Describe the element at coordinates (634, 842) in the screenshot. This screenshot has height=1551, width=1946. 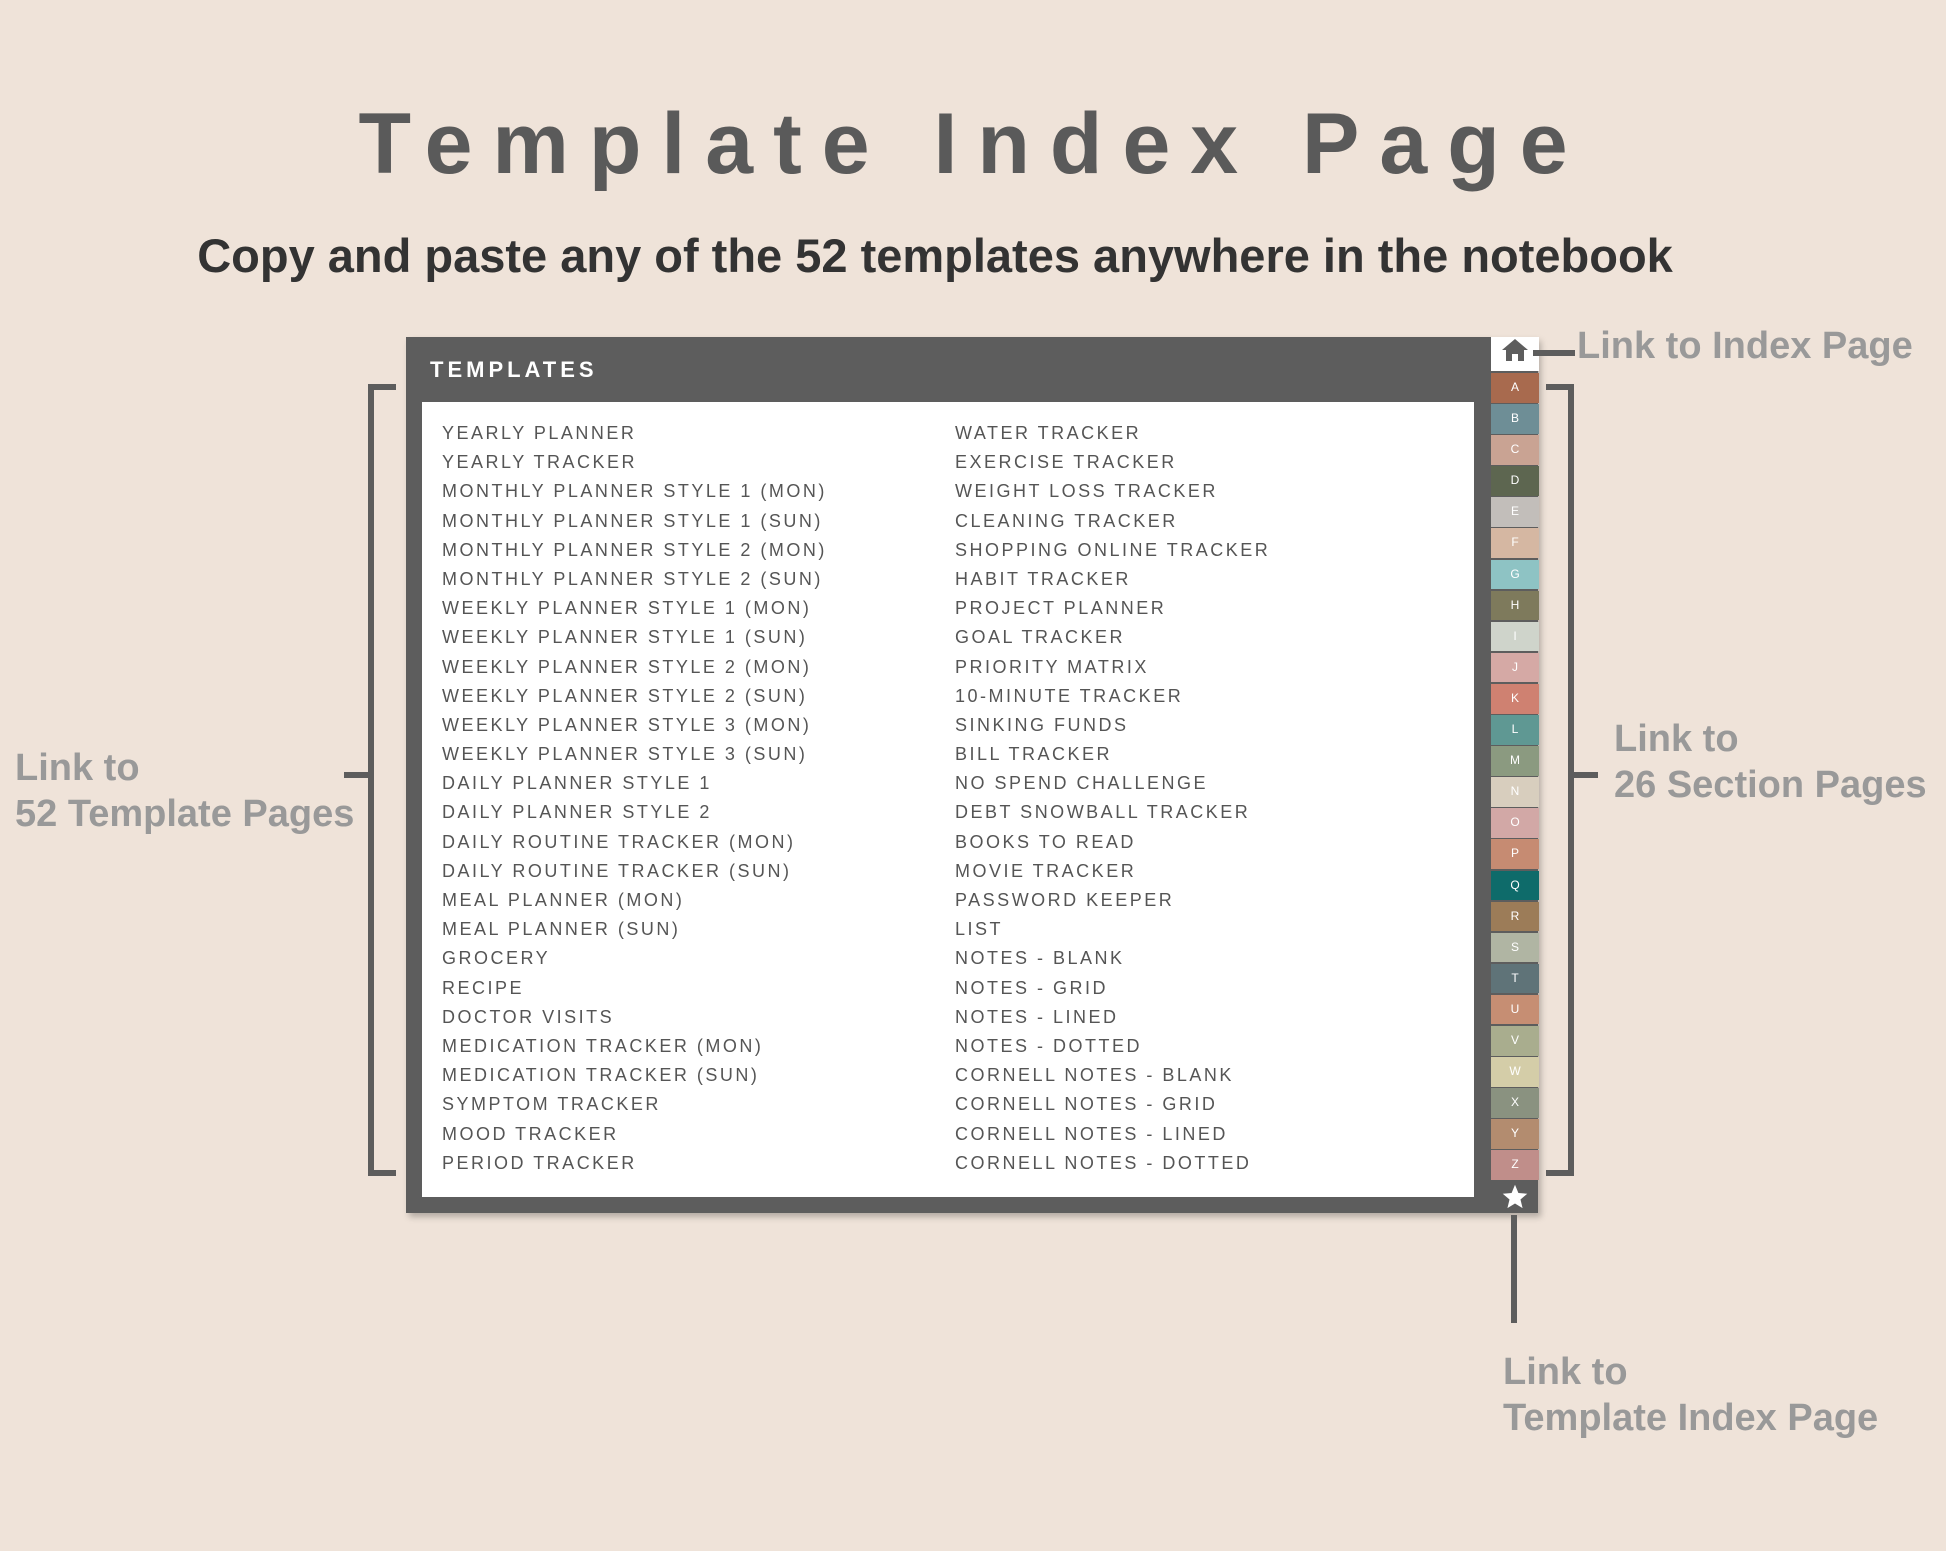
I see `template-link: DAILY ROUTINE TRACKER (MON)` at that location.